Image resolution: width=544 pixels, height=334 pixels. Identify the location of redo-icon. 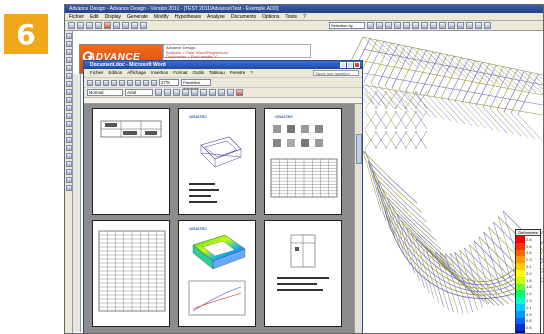
(143, 25).